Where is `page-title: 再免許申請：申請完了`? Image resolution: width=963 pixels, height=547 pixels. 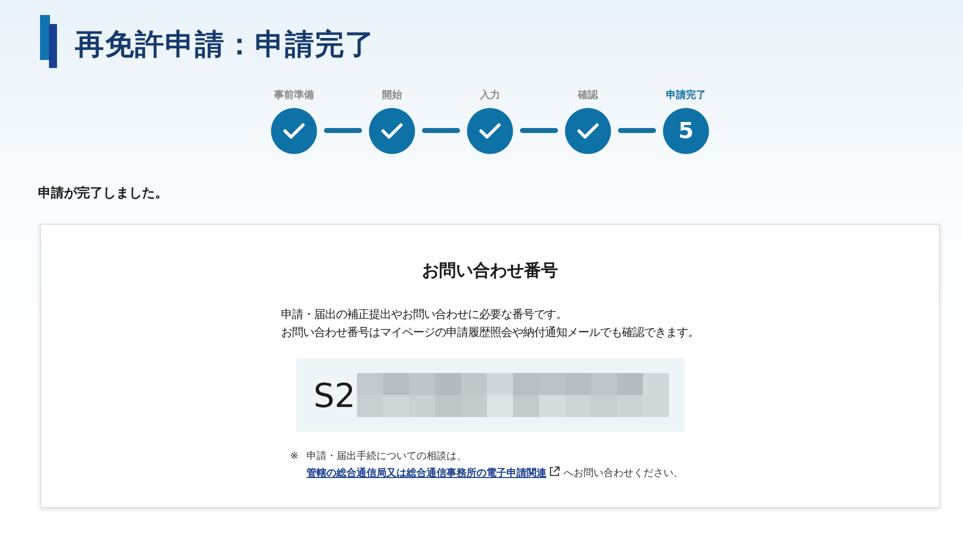
page-title: 再免許申請：申請完了 is located at coordinates (225, 44).